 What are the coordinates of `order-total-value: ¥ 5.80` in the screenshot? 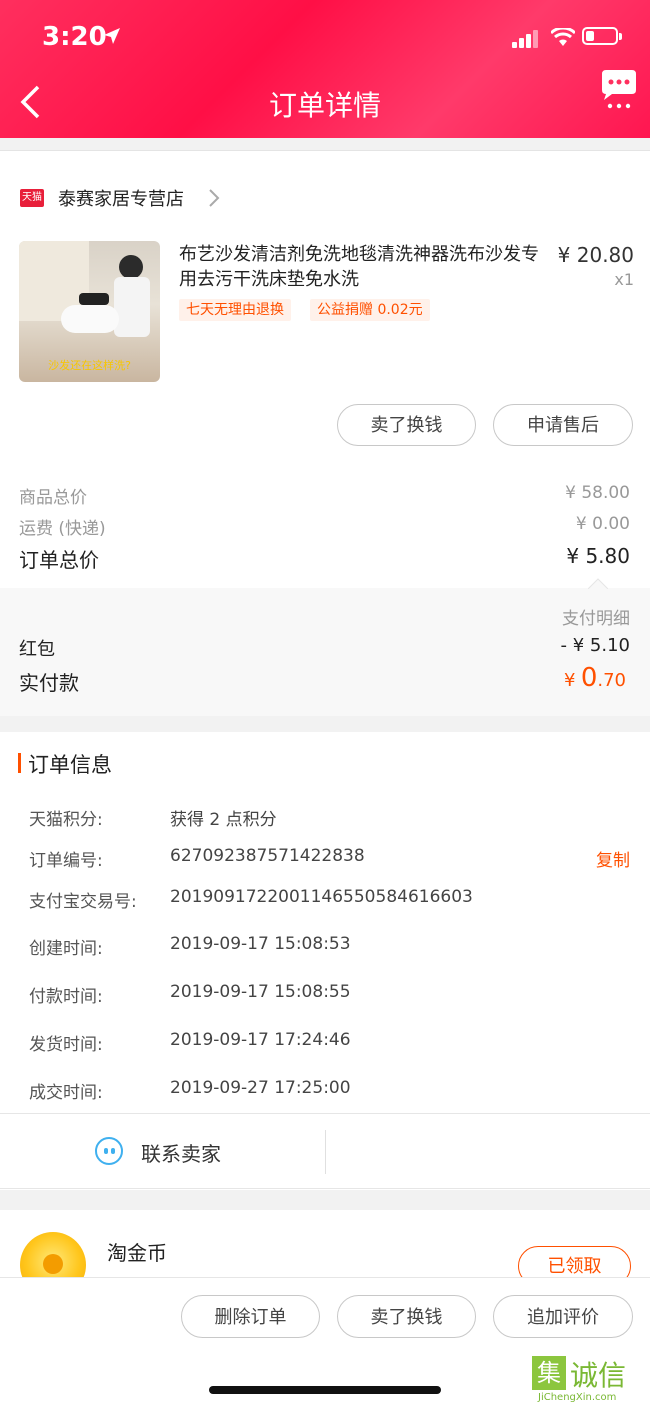 It's located at (598, 556).